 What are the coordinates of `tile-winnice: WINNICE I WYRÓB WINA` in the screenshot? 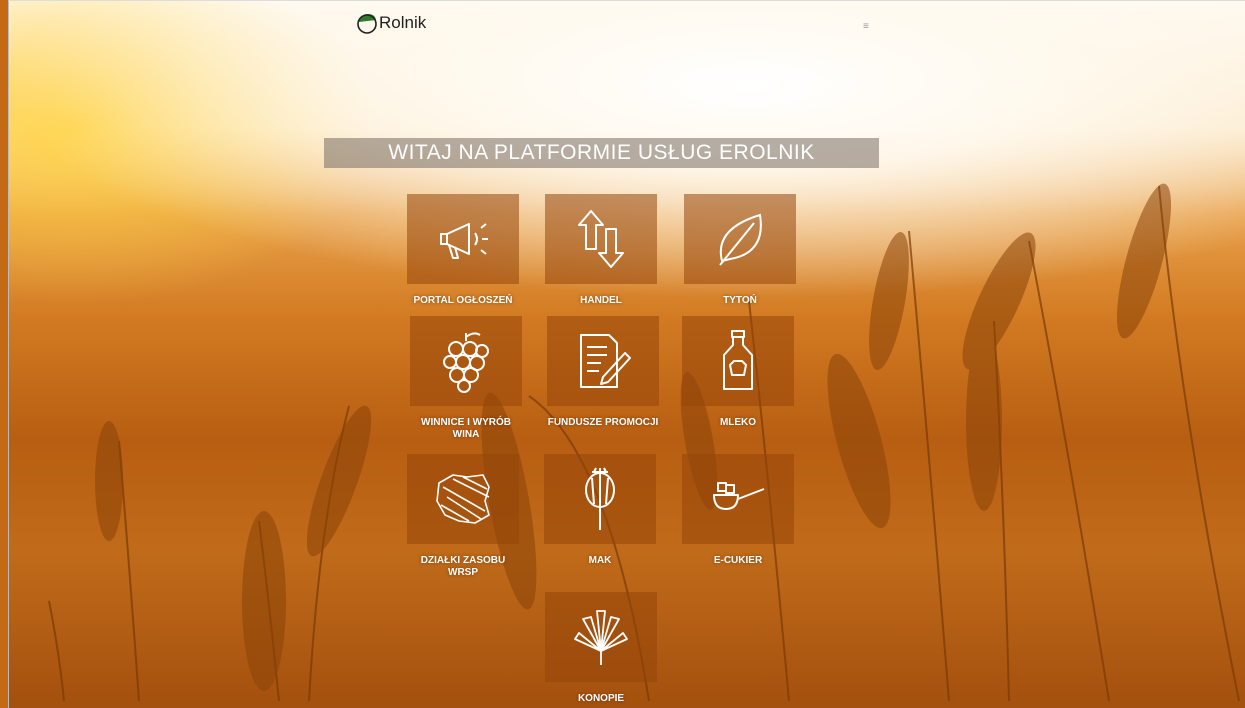 It's located at (466, 378).